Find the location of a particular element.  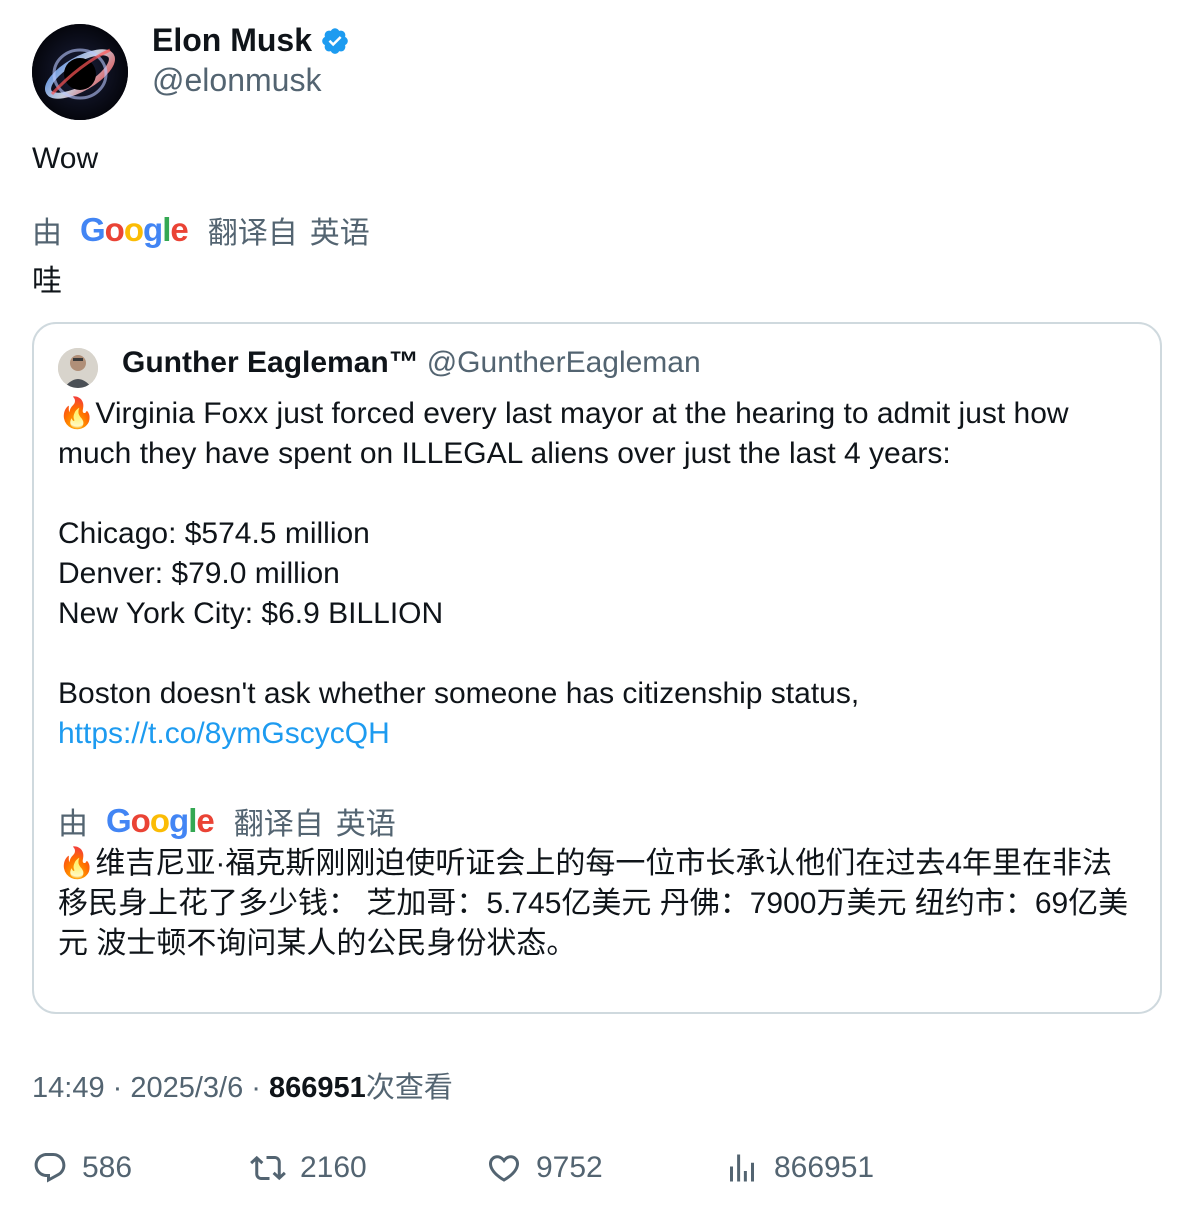

reply-count: 586 is located at coordinates (107, 1167).